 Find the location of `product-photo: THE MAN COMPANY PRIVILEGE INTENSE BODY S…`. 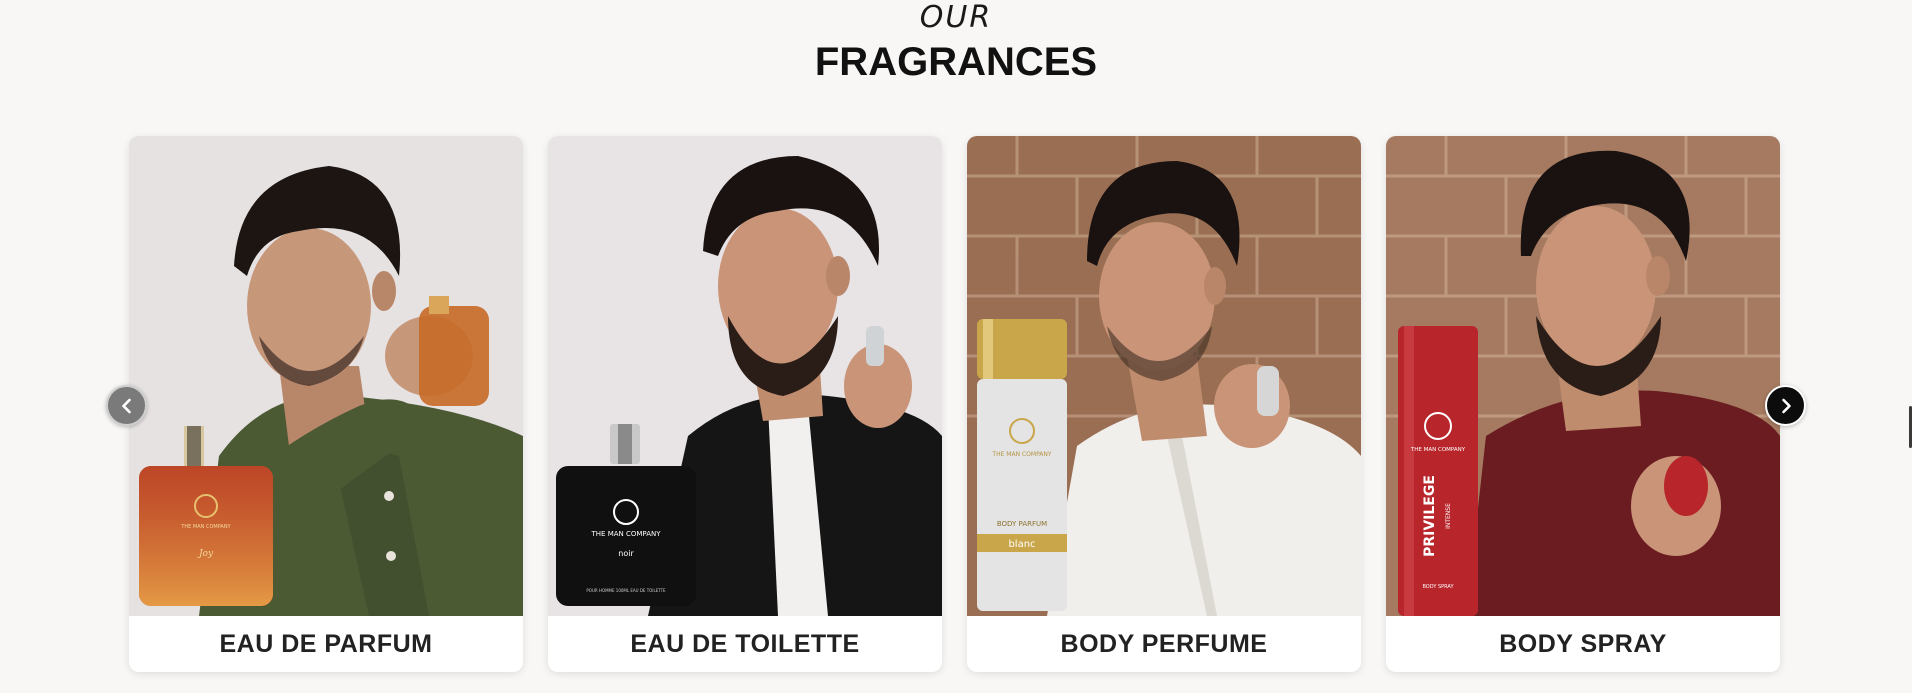

product-photo: THE MAN COMPANY PRIVILEGE INTENSE BODY S… is located at coordinates (1583, 376).